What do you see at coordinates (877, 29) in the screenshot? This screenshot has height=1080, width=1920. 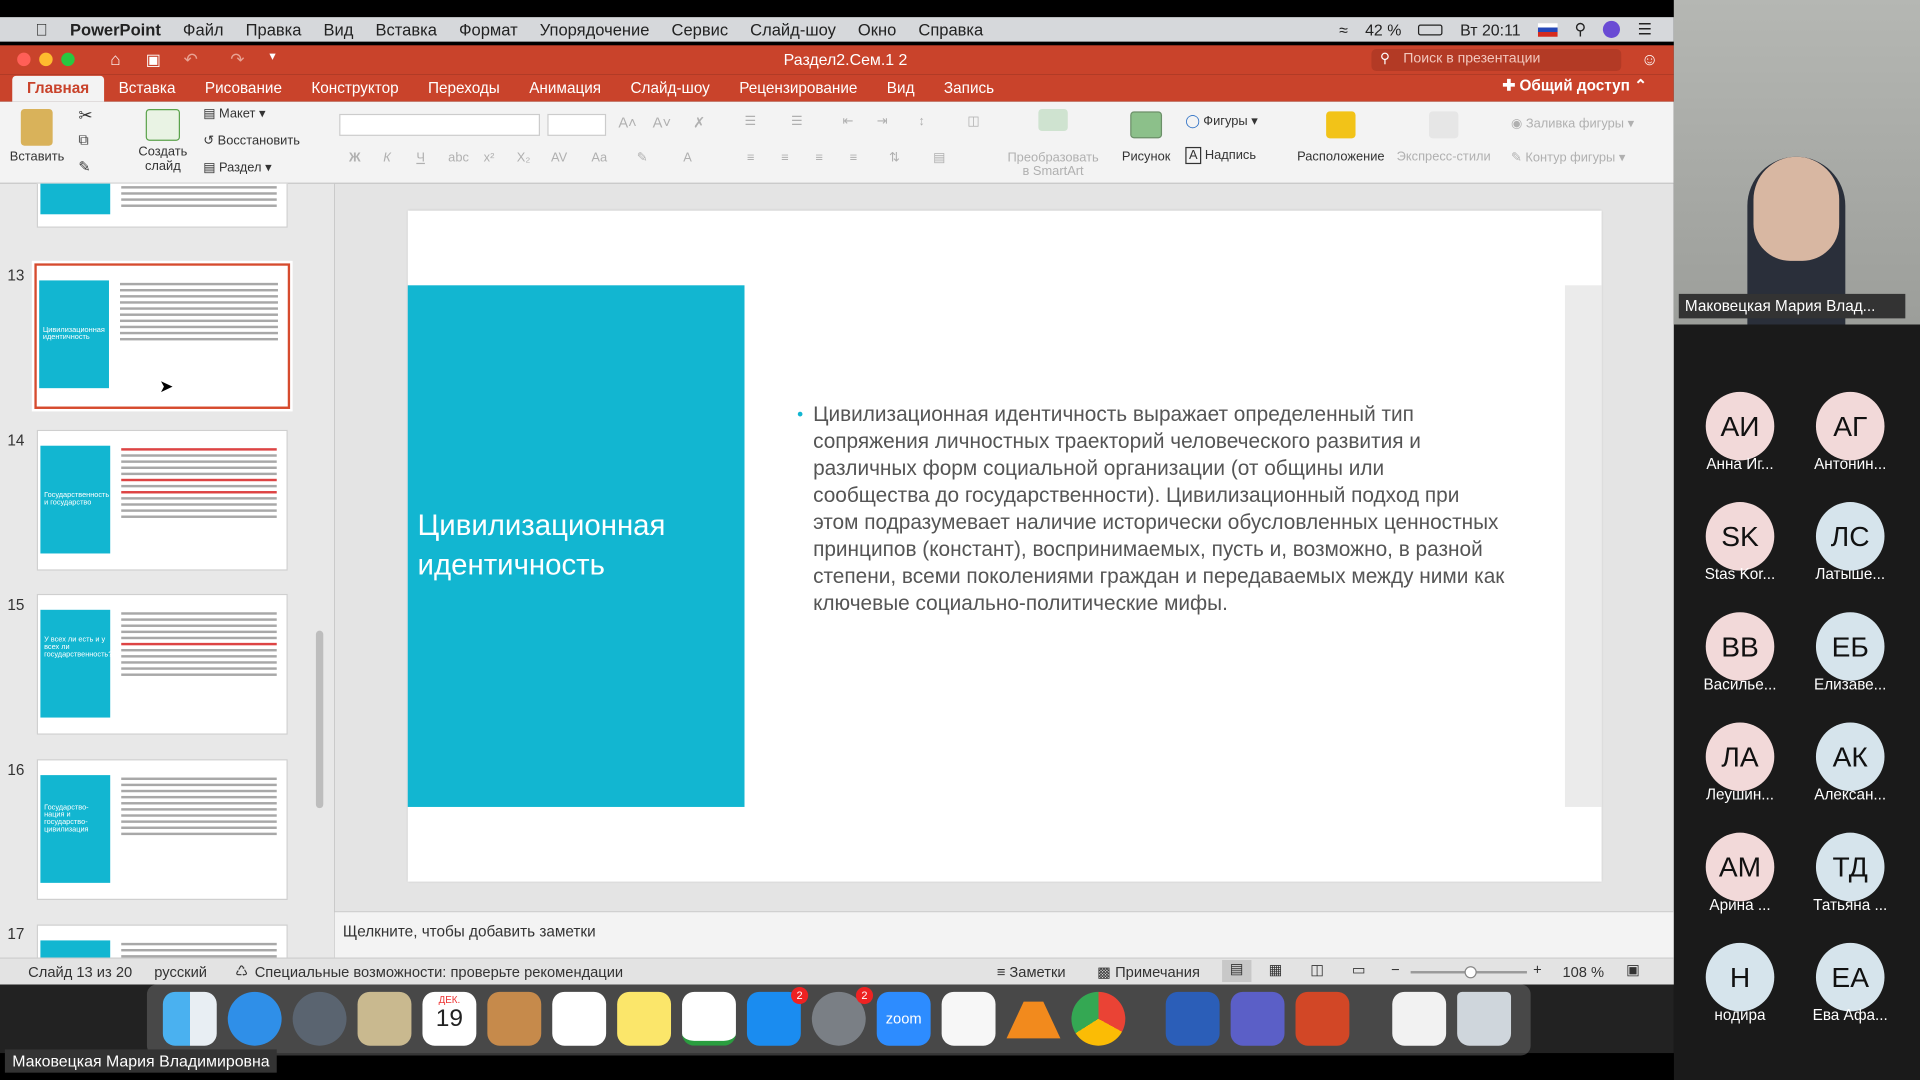 I see `menu-window: Окно` at bounding box center [877, 29].